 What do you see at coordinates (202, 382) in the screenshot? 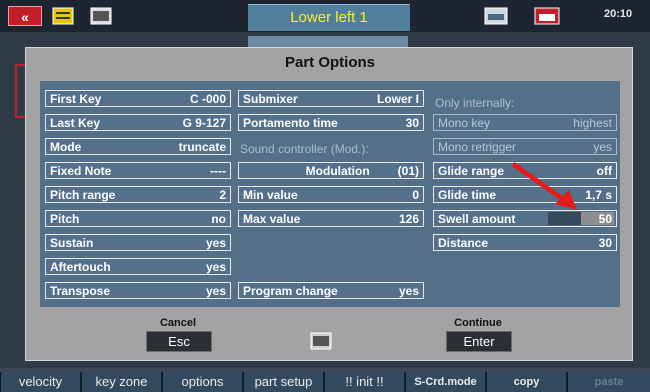
I see `options-button: options` at bounding box center [202, 382].